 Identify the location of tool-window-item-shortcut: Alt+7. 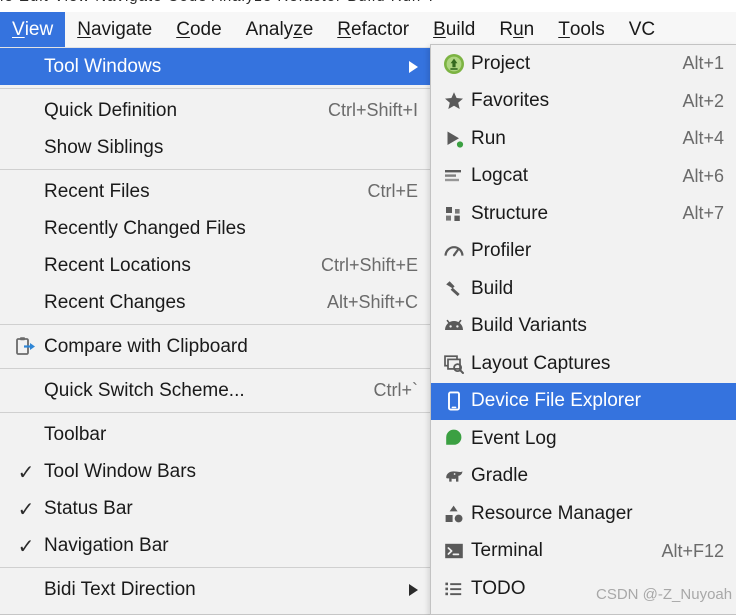
(703, 213).